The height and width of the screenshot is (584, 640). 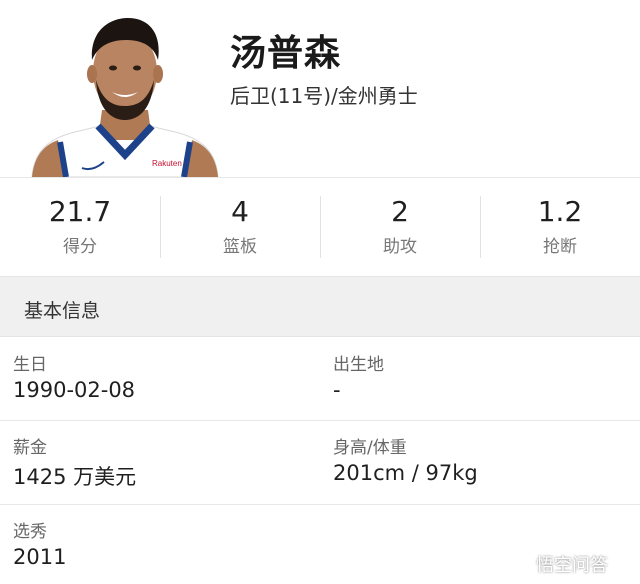 What do you see at coordinates (30, 532) in the screenshot?
I see `info-label: 选秀` at bounding box center [30, 532].